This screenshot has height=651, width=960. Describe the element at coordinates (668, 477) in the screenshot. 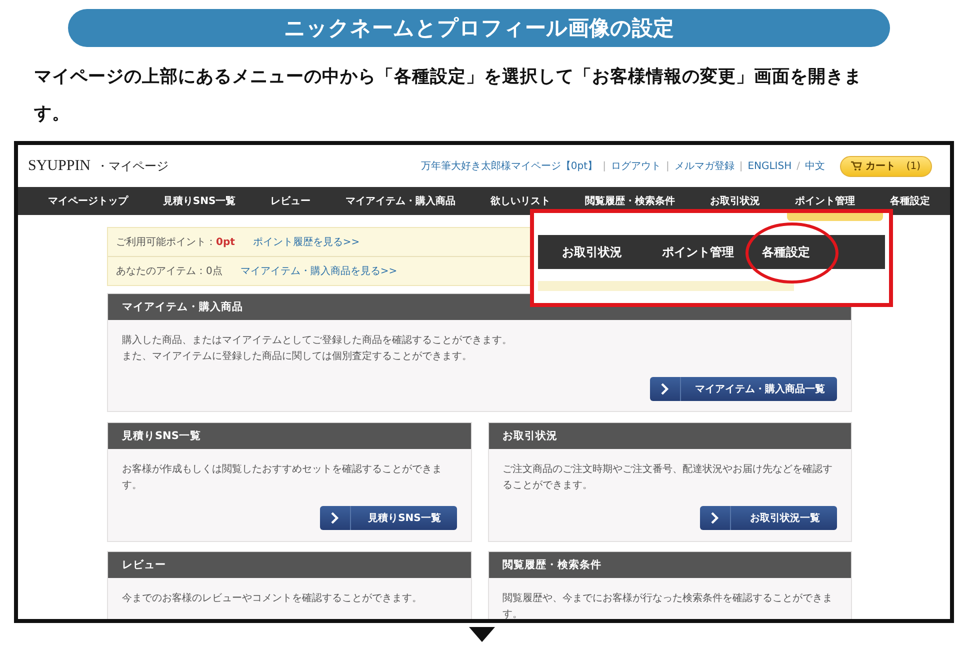

I see `card-description: ご注文商品のご注文時期やご注文番号、配達状況やお届け先などを確認することができます。` at that location.